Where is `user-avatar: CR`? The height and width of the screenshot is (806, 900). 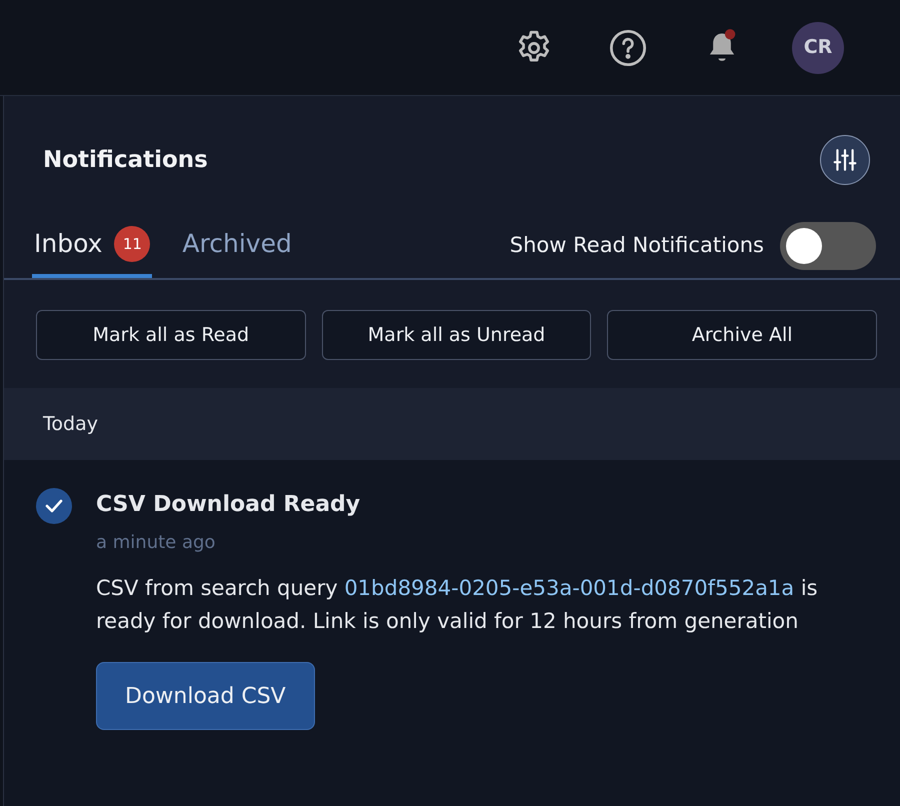
user-avatar: CR is located at coordinates (818, 48).